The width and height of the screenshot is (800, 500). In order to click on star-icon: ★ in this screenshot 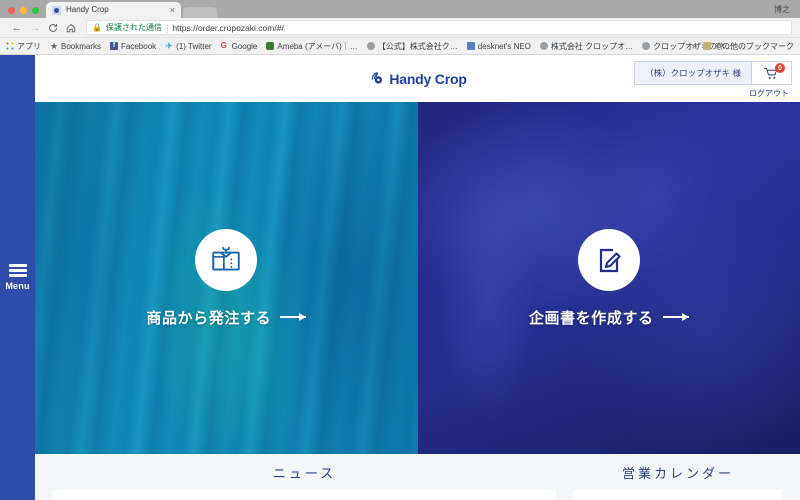, I will do `click(54, 46)`.